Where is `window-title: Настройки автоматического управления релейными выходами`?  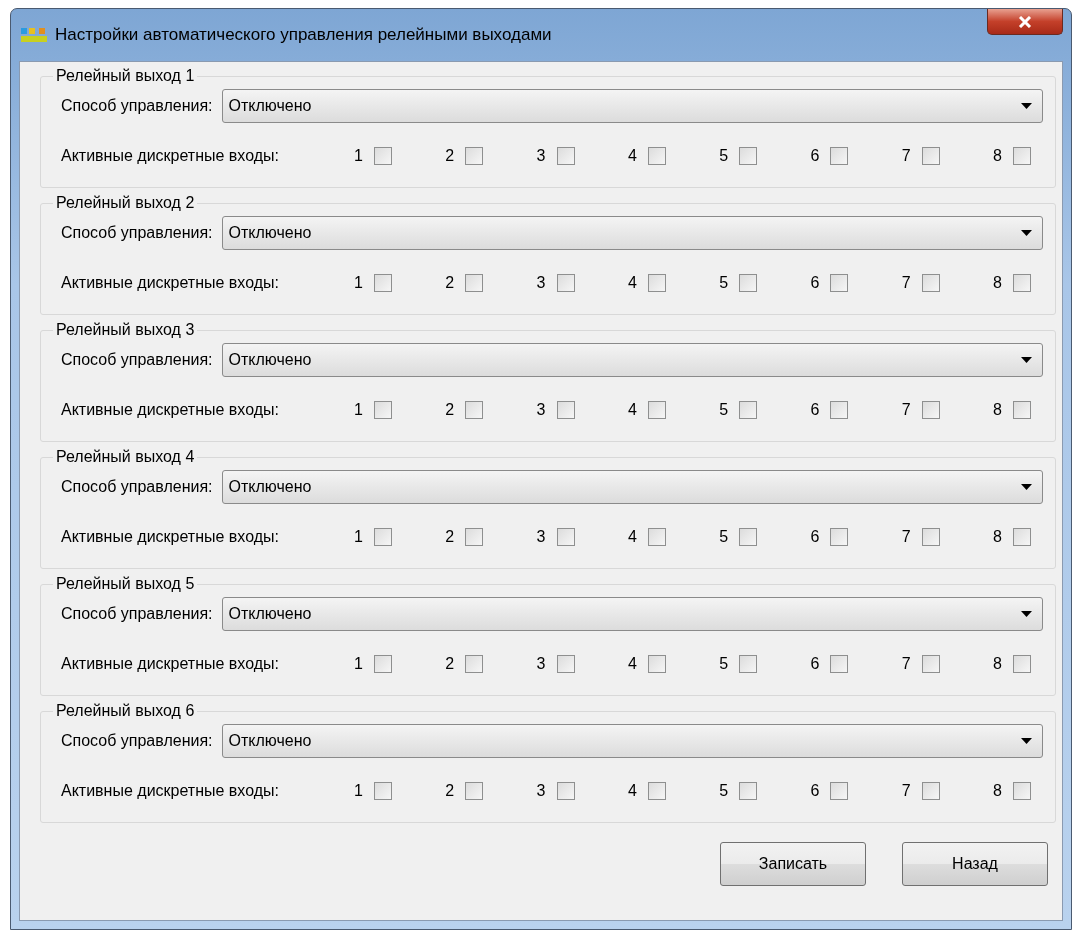 window-title: Настройки автоматического управления релейными выходами is located at coordinates (303, 35).